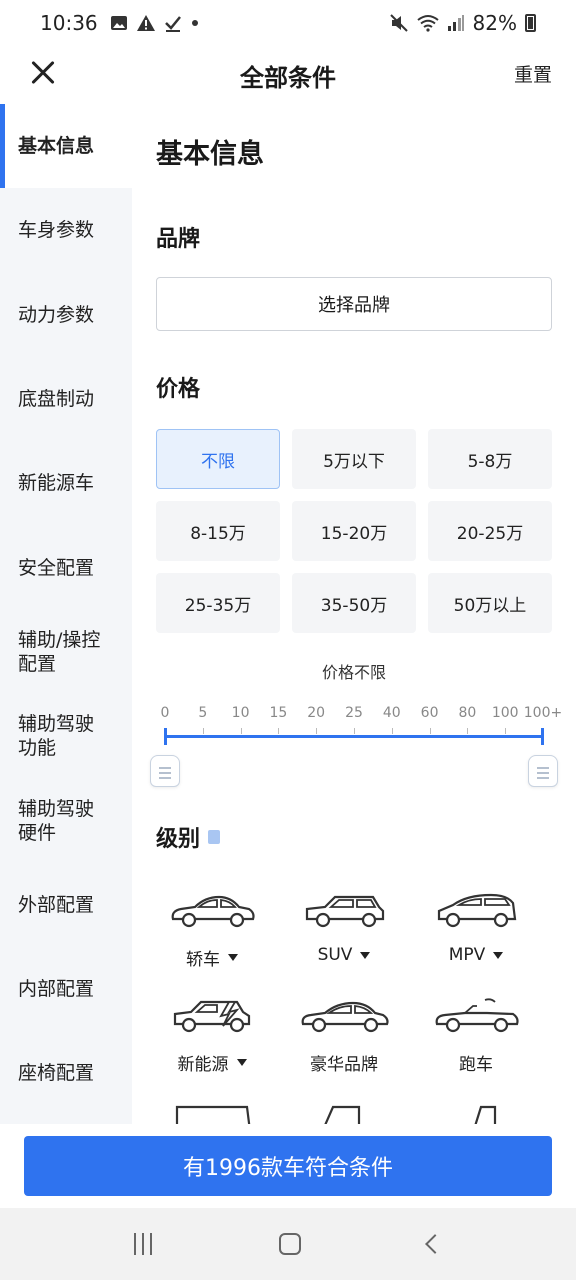  What do you see at coordinates (391, 713) in the screenshot?
I see `slider-tick-label: 40` at bounding box center [391, 713].